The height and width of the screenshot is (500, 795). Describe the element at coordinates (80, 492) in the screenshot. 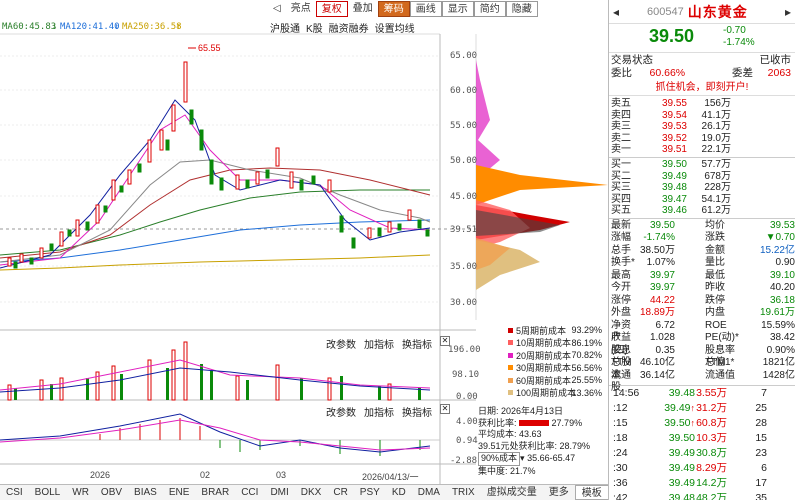

I see `tab-wr: WR` at that location.